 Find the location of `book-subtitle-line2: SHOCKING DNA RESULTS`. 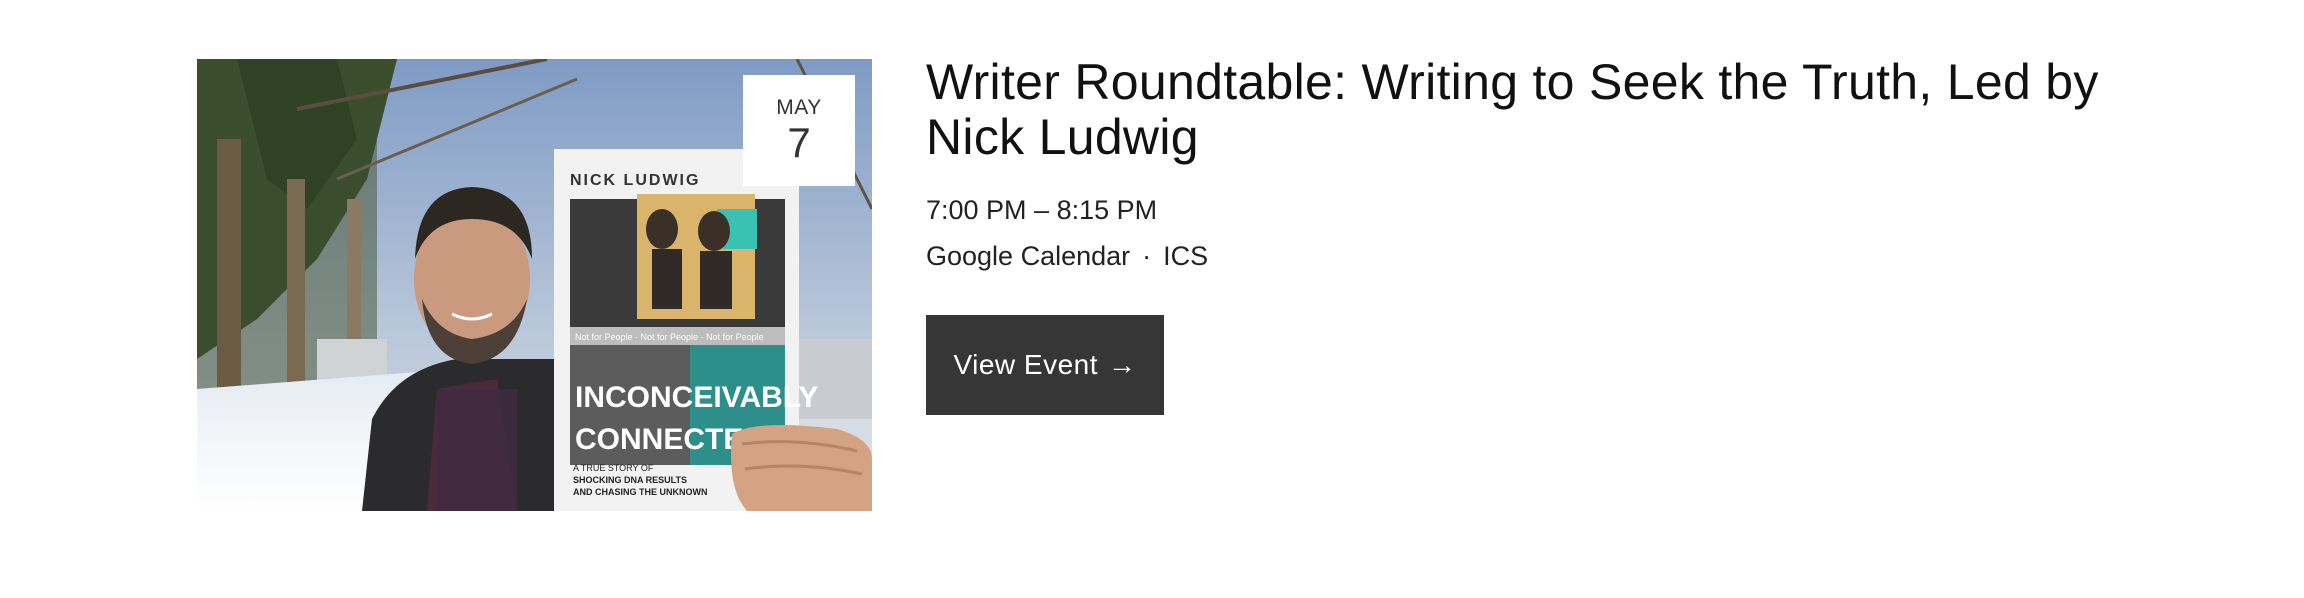

book-subtitle-line2: SHOCKING DNA RESULTS is located at coordinates (630, 480).